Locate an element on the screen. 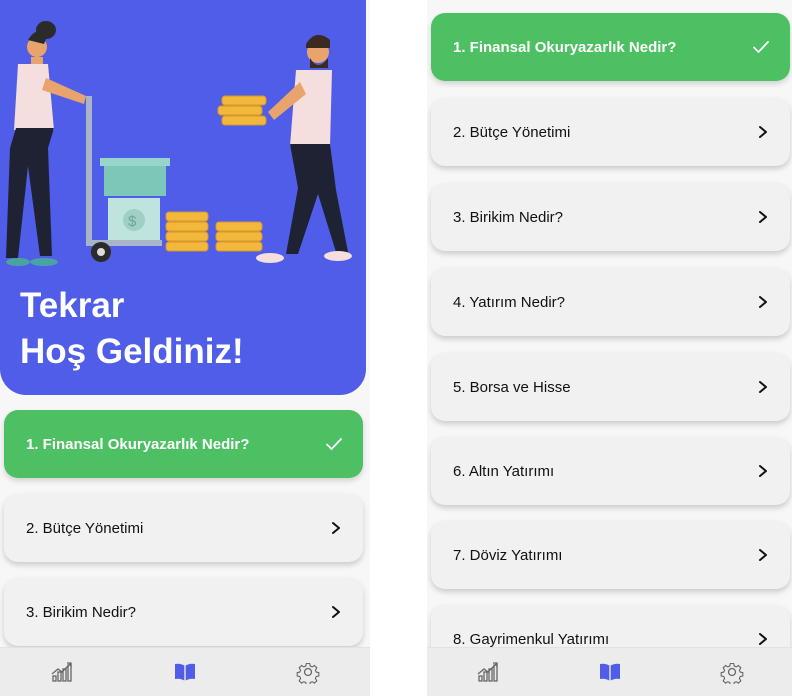  lesson-label: 6. Altın Yatırımı is located at coordinates (504, 471).